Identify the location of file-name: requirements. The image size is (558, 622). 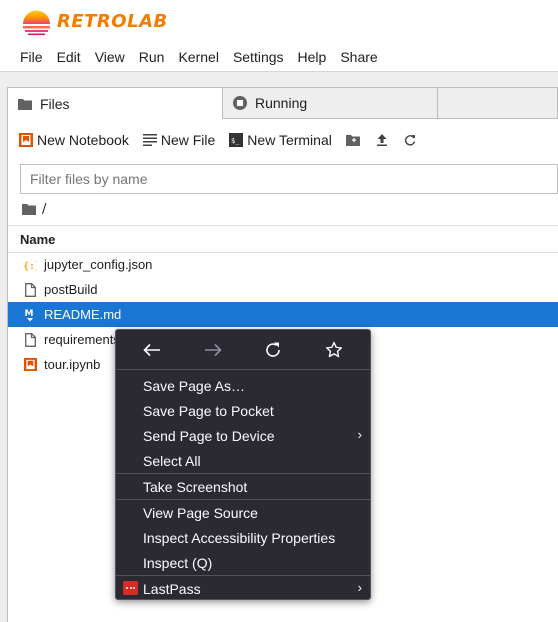
(82, 339).